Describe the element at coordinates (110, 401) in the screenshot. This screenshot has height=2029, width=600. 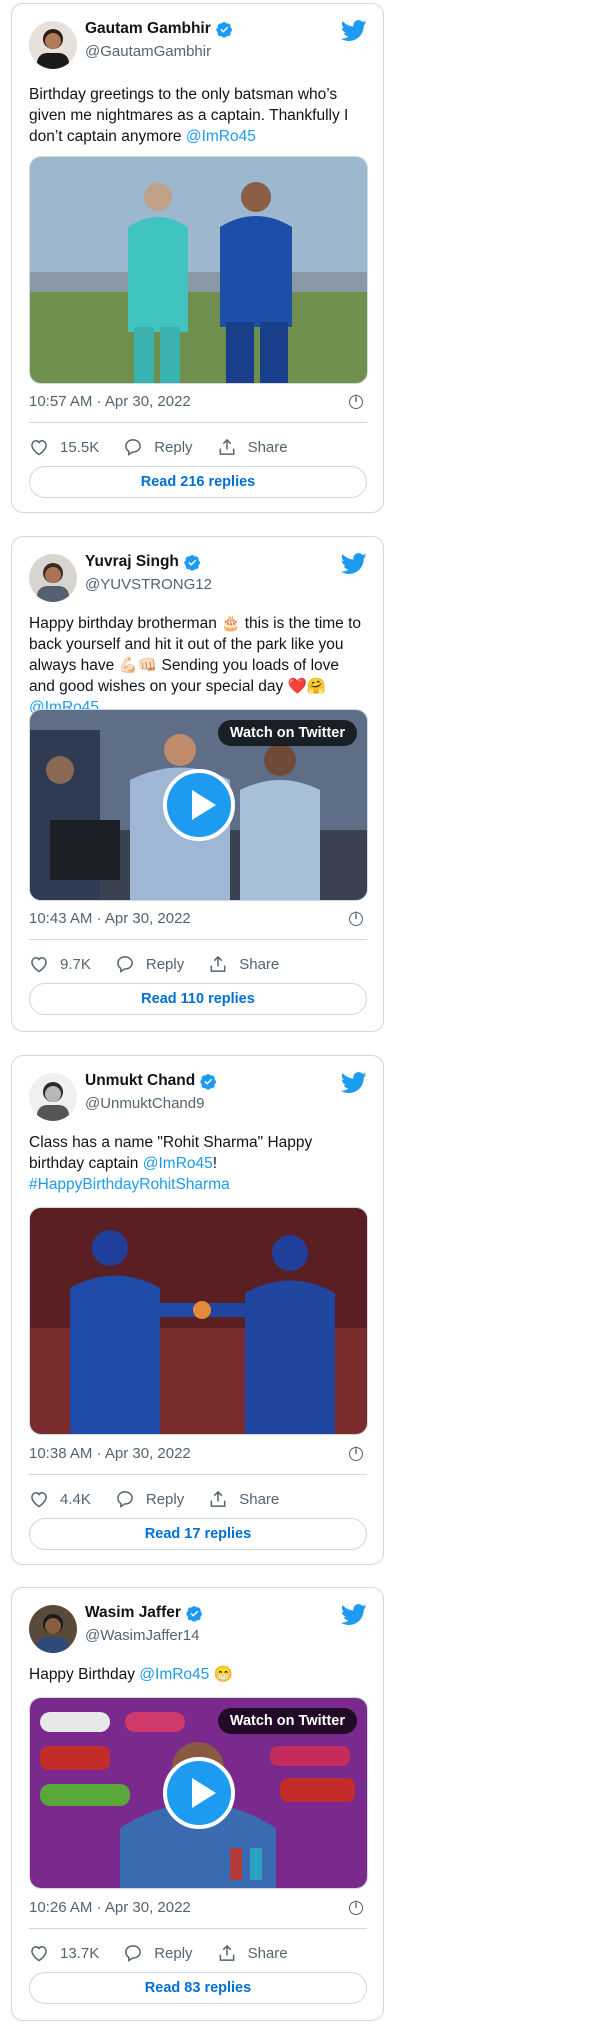
I see `tweet-timestamp: 10:57 AM · Apr 30, 2022` at that location.